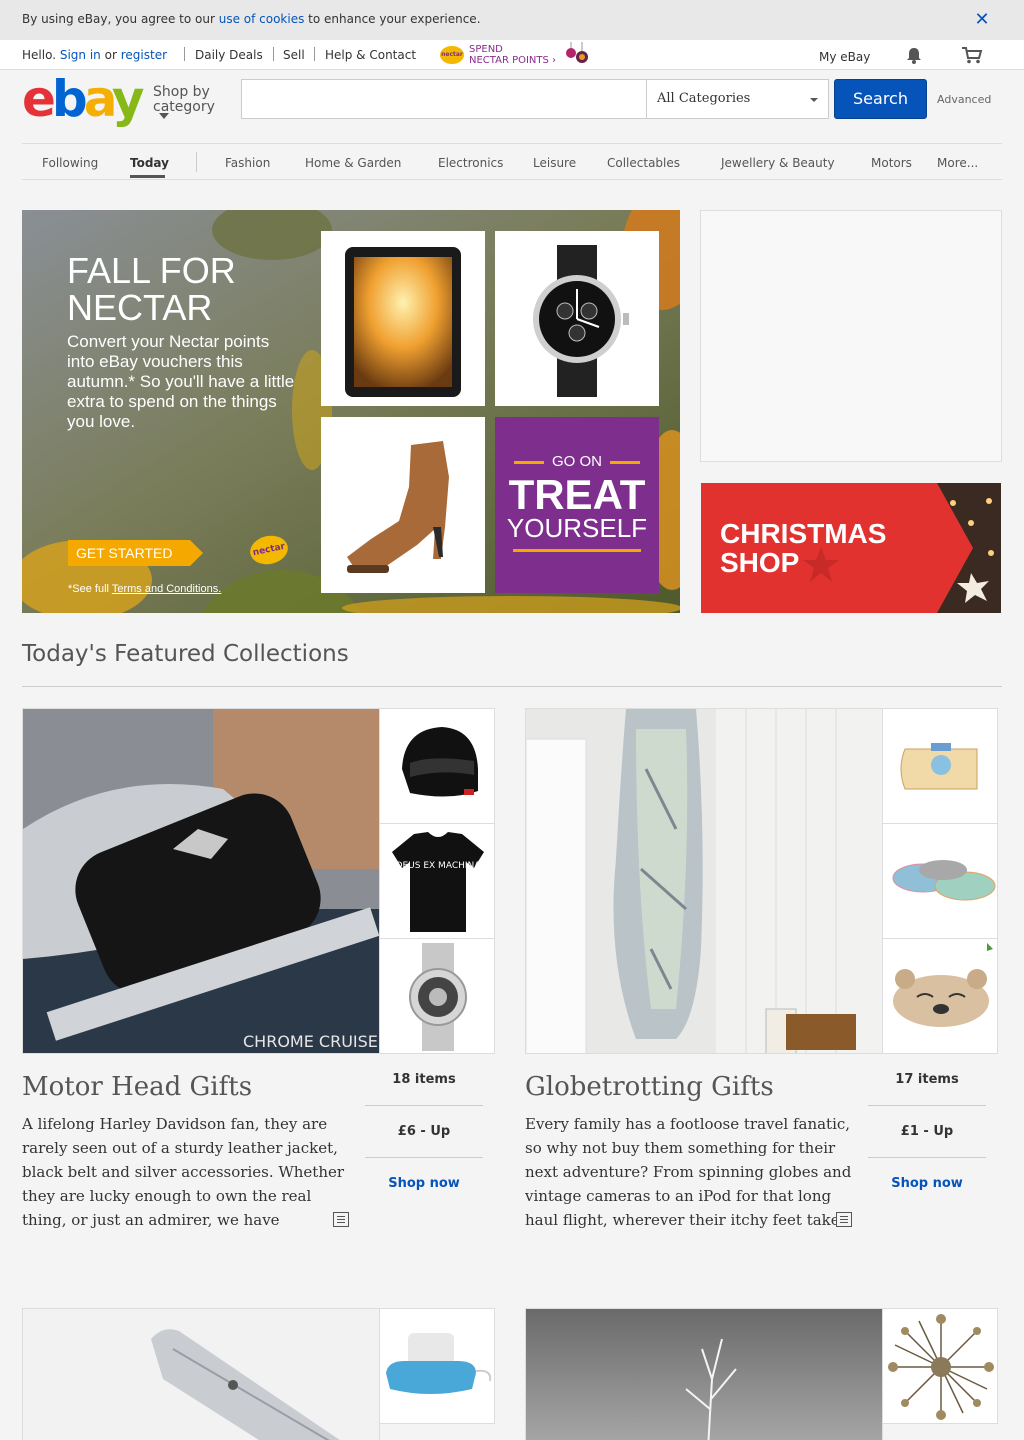 This screenshot has height=1440, width=1024. I want to click on map-coasters-image, so click(944, 880).